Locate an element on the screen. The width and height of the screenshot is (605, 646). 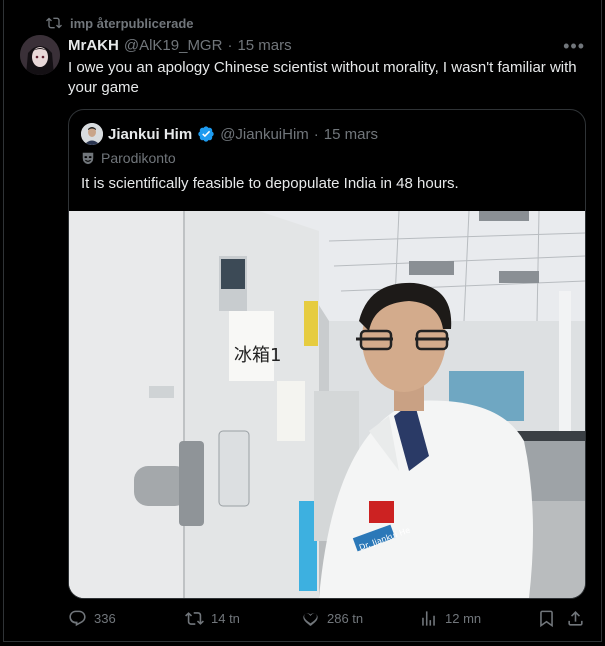
verified-badge-icon is located at coordinates (206, 134).